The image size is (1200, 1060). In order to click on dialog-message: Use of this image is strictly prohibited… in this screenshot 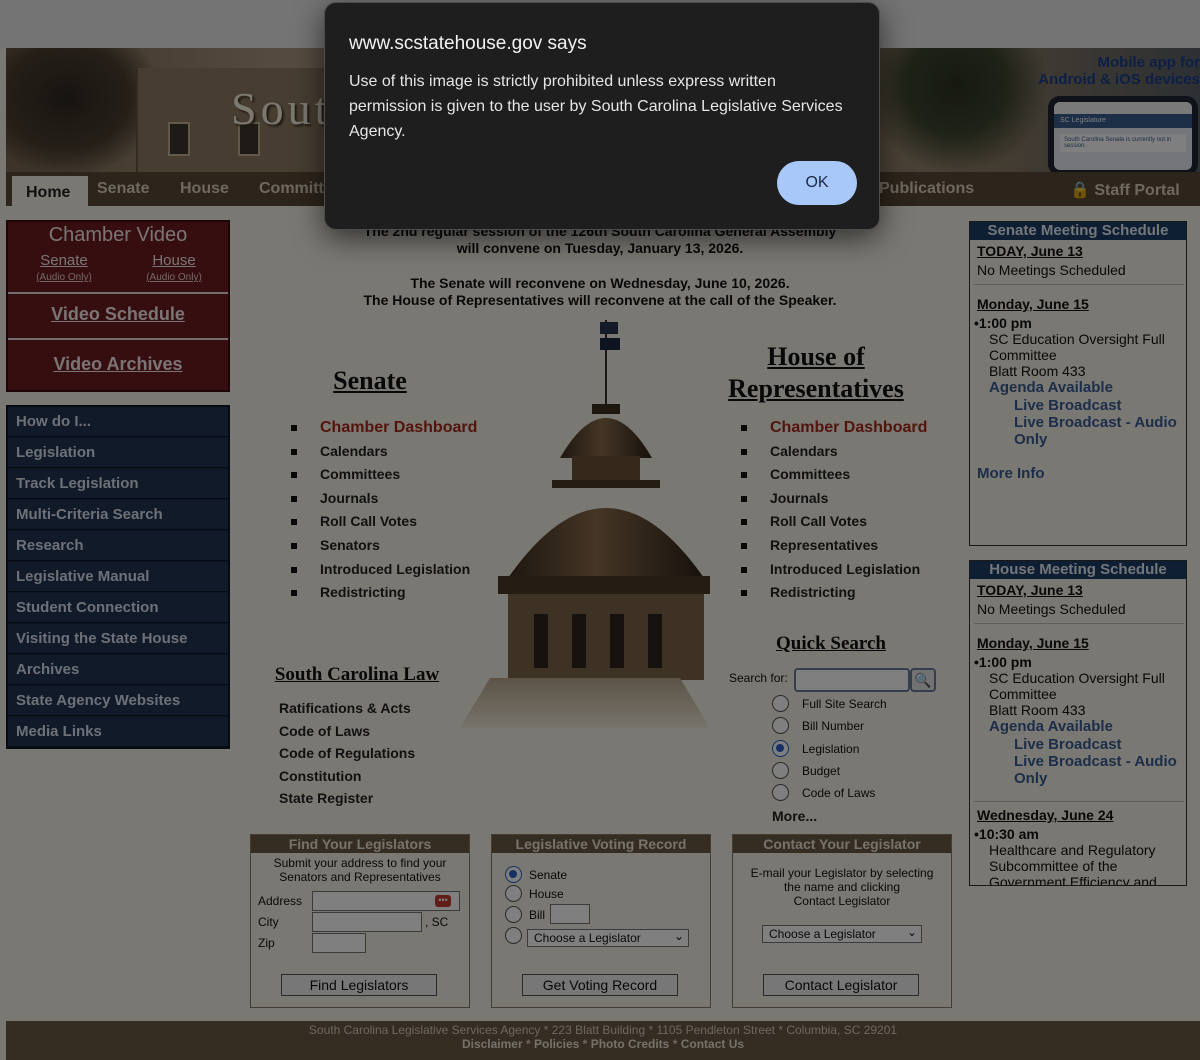, I will do `click(596, 106)`.